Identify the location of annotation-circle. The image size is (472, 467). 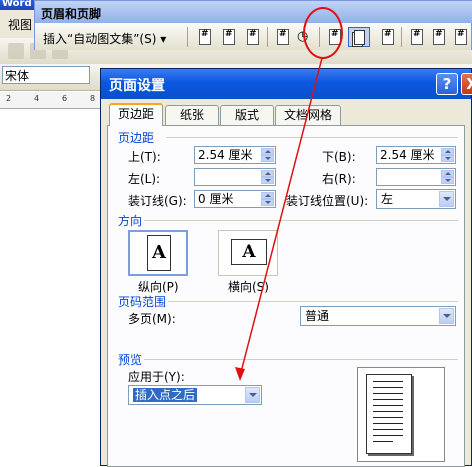
(323, 33).